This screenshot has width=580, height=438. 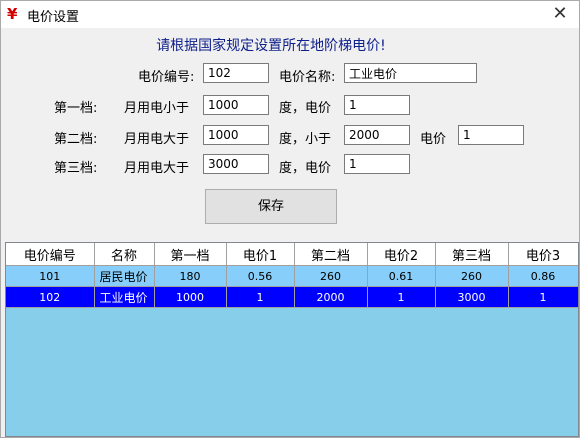 I want to click on column-header: 第二档, so click(x=331, y=254).